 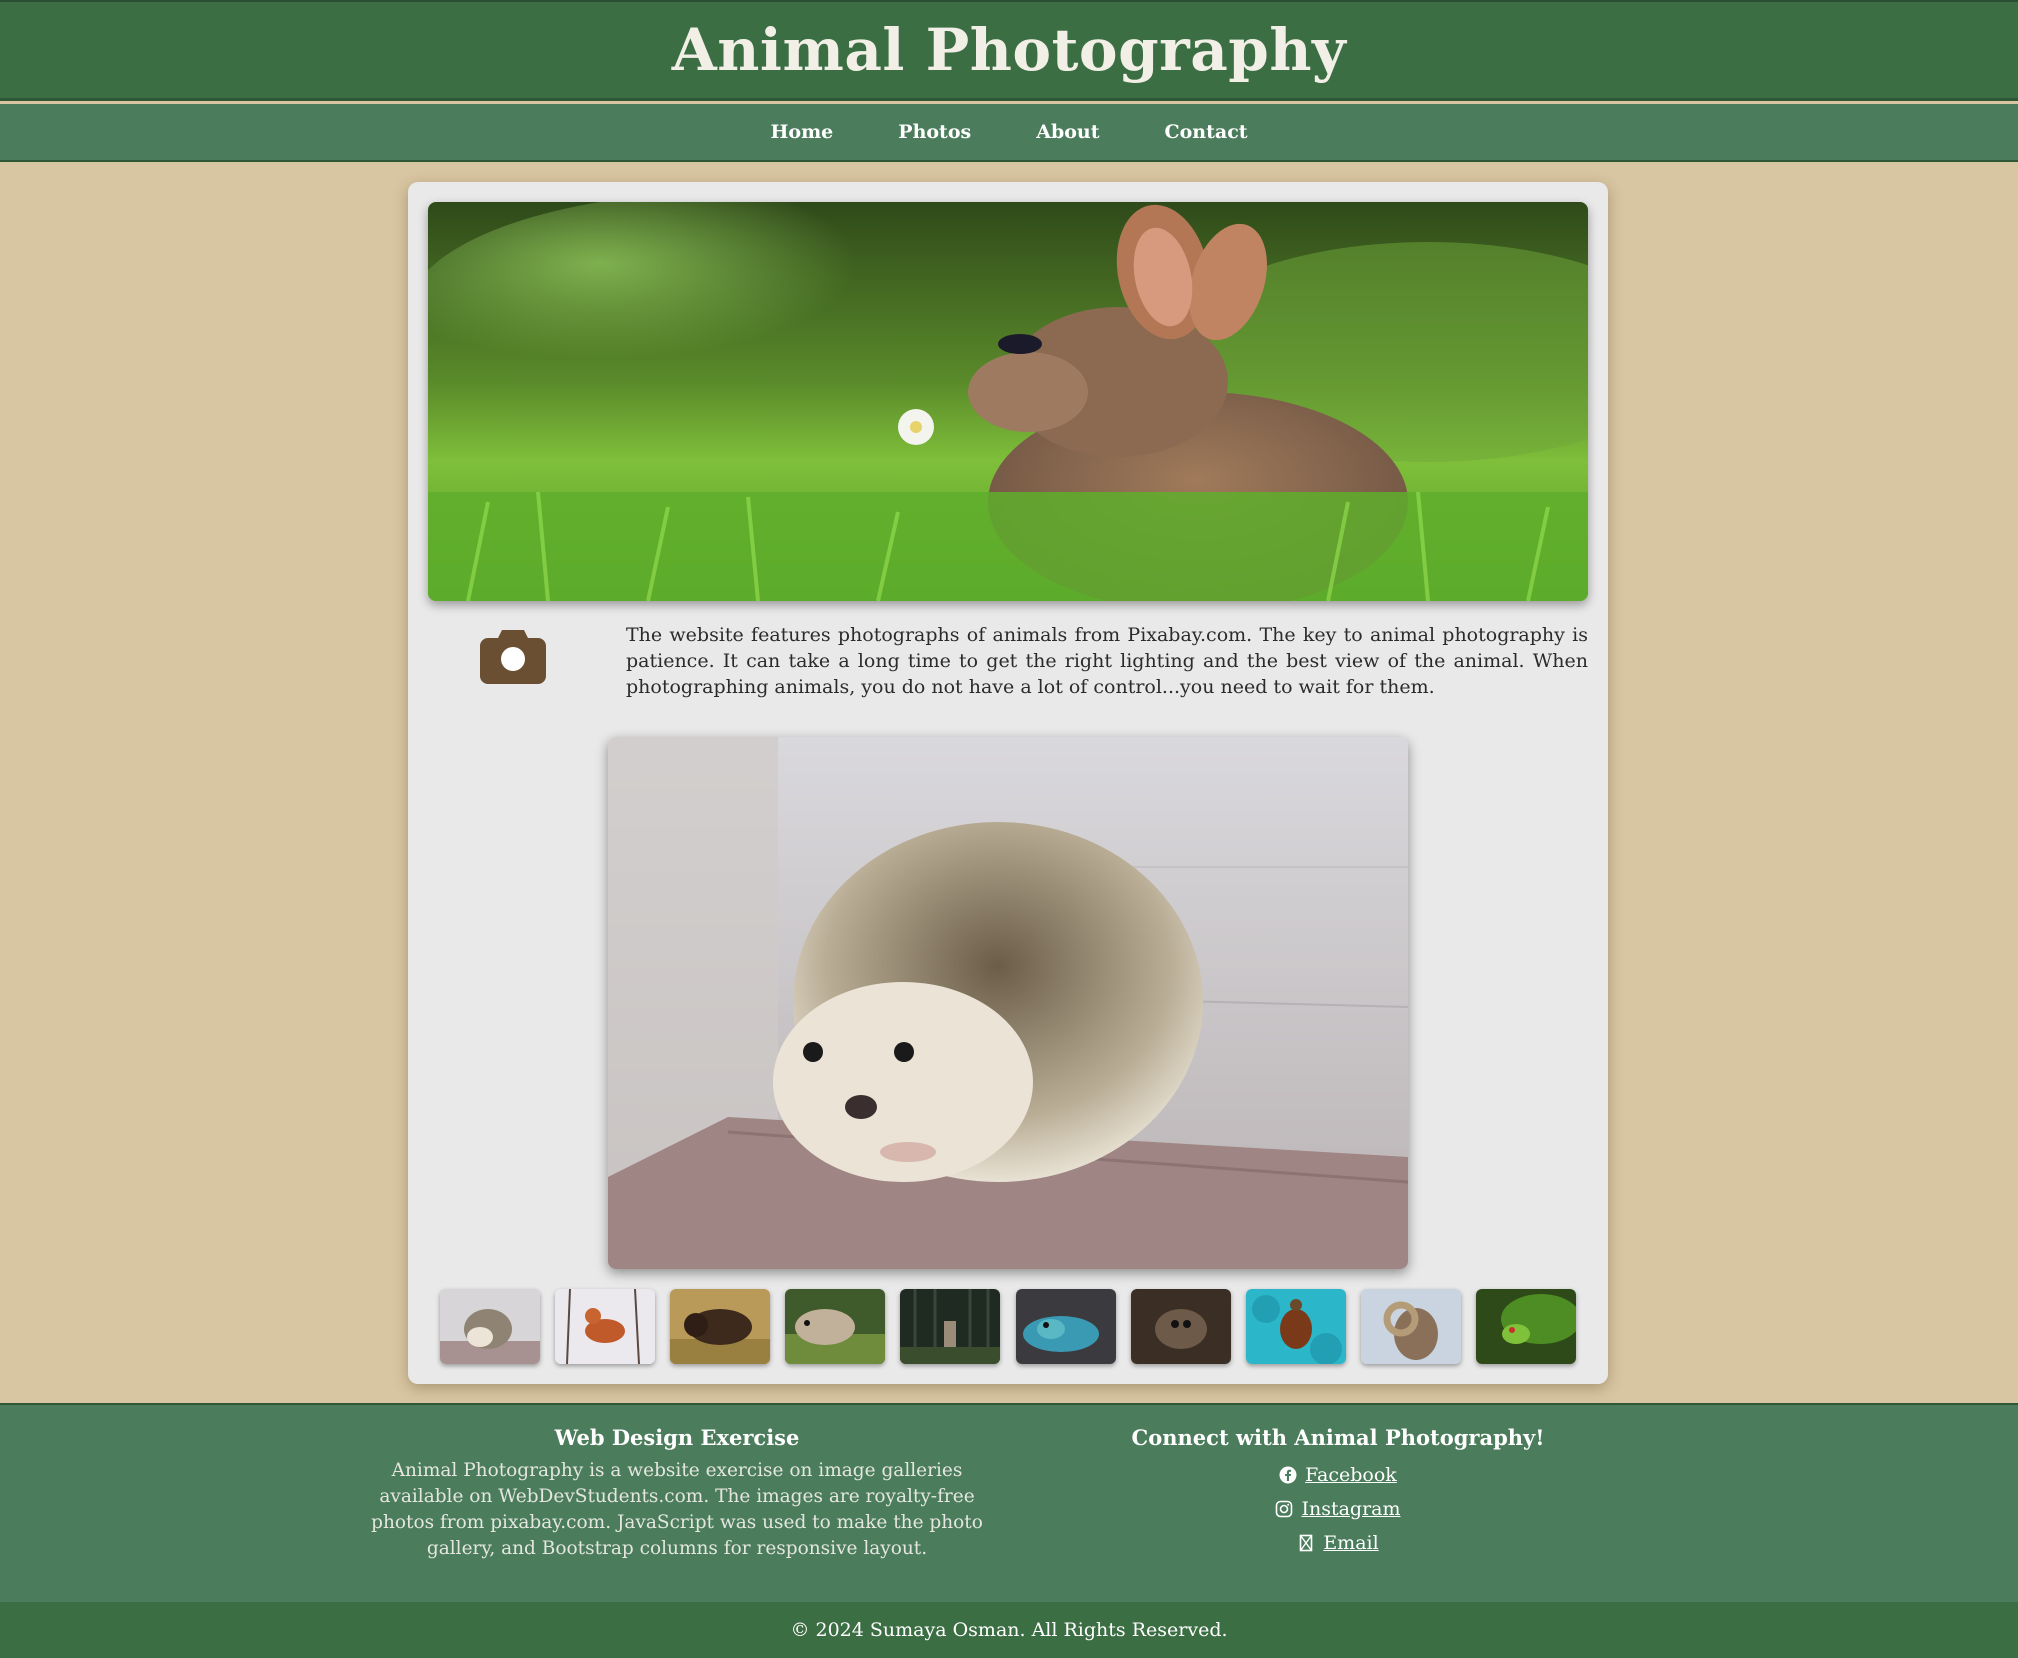 I want to click on social-links: Facebook Instagram Email, so click(x=1338, y=1509).